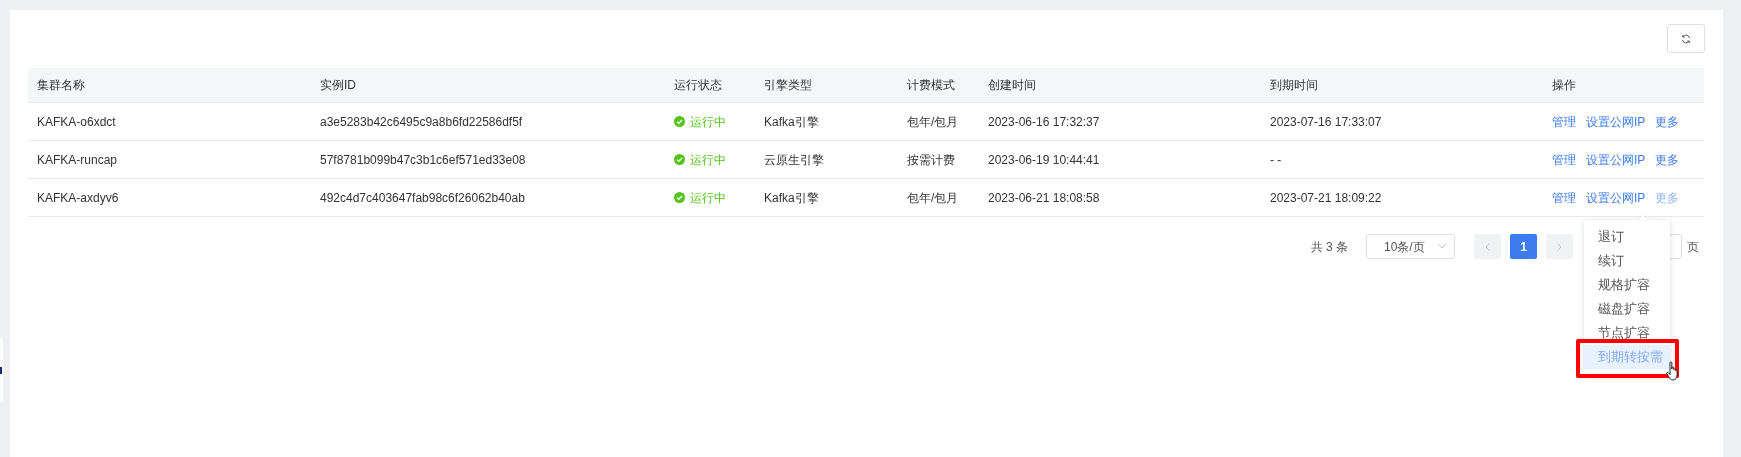 The width and height of the screenshot is (1741, 457). I want to click on menu-item: 节点扩容, so click(1627, 333).